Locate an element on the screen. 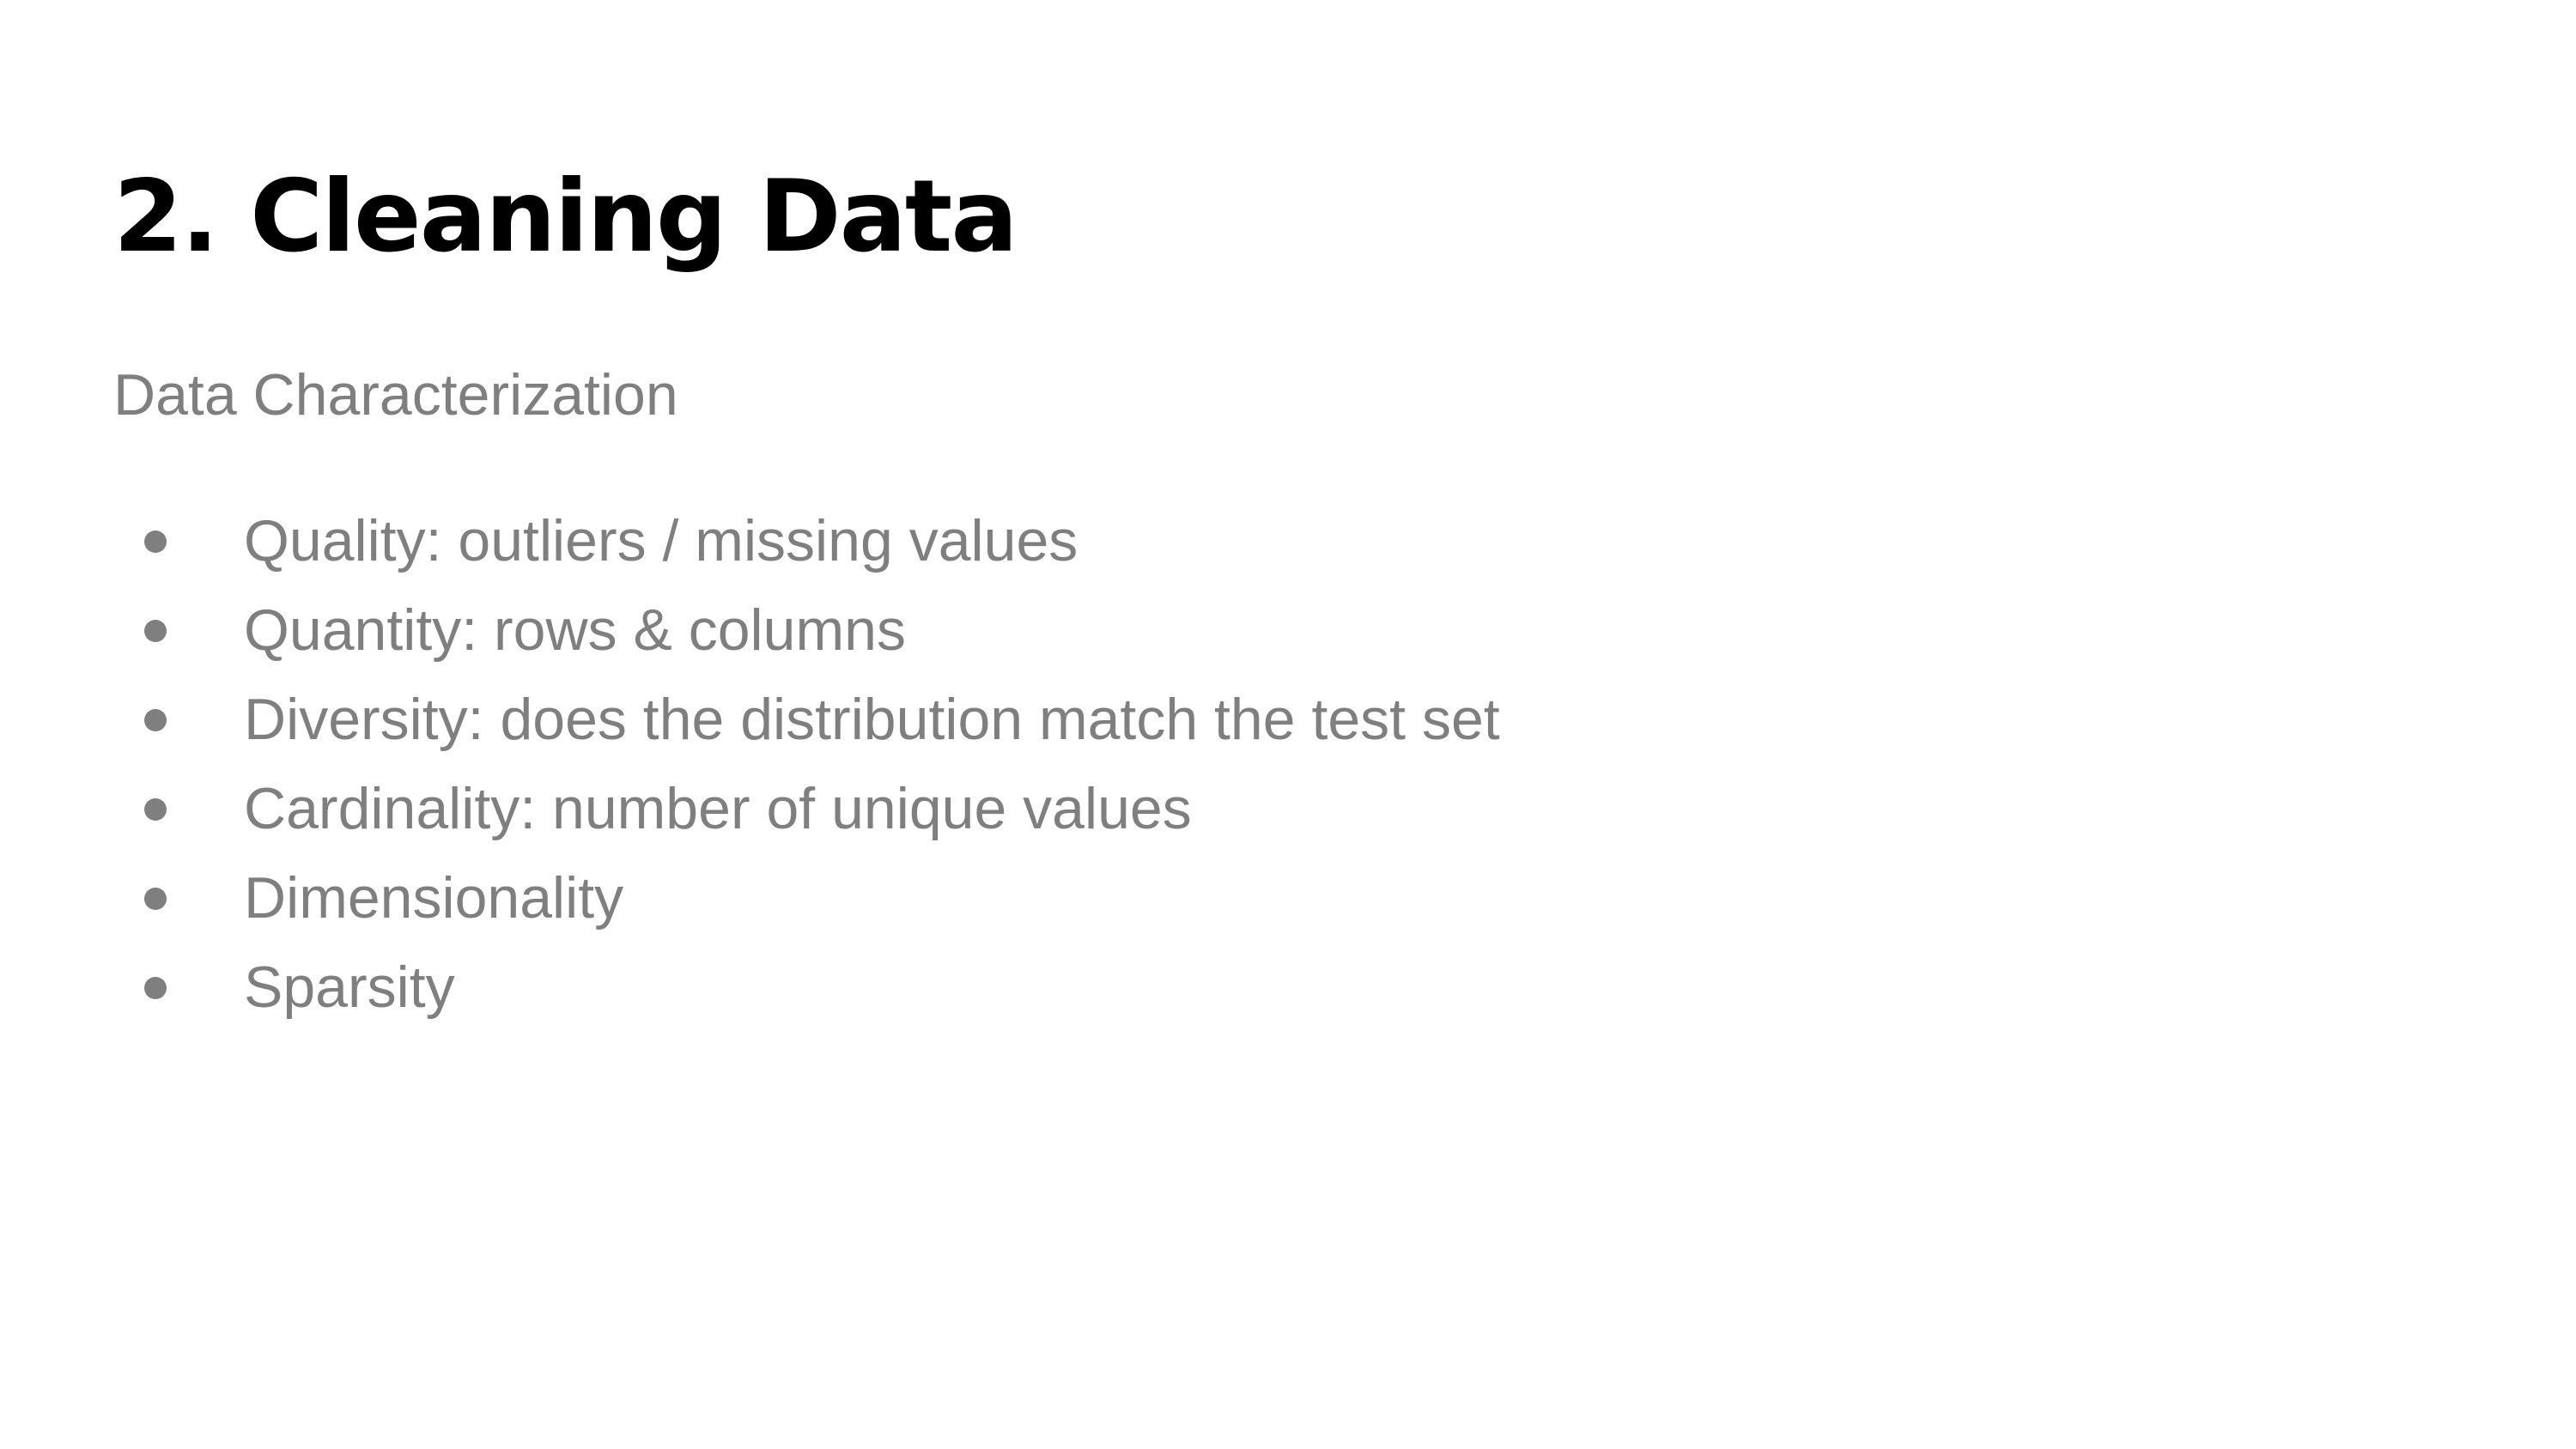 The image size is (2576, 1449). bullet-text: Quality: outliers / missing values is located at coordinates (661, 540).